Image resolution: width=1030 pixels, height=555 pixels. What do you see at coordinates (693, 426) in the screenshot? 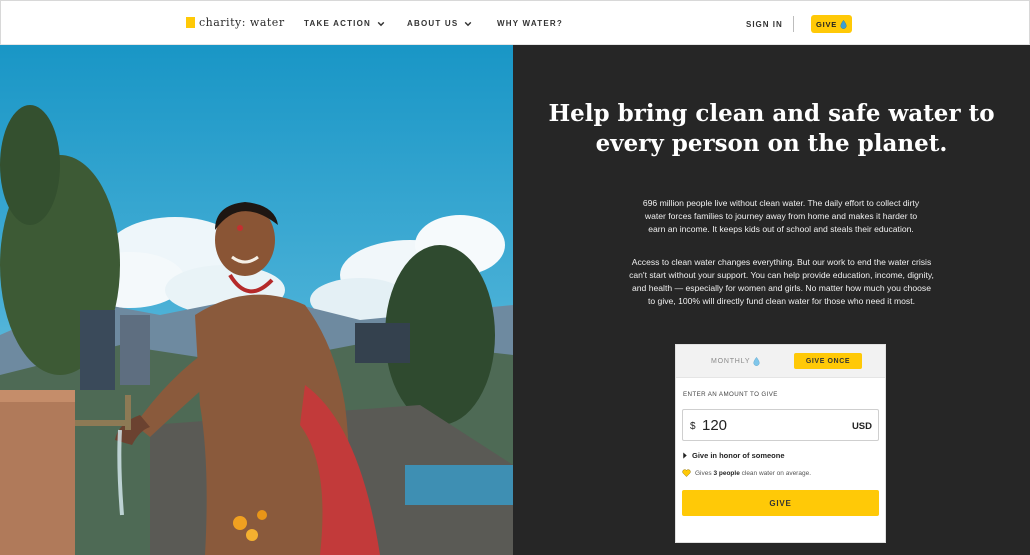
I see `currency-symbol: $` at bounding box center [693, 426].